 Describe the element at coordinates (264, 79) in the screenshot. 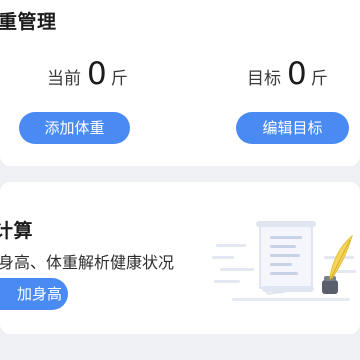

I see `target-weight-label: 目标` at that location.